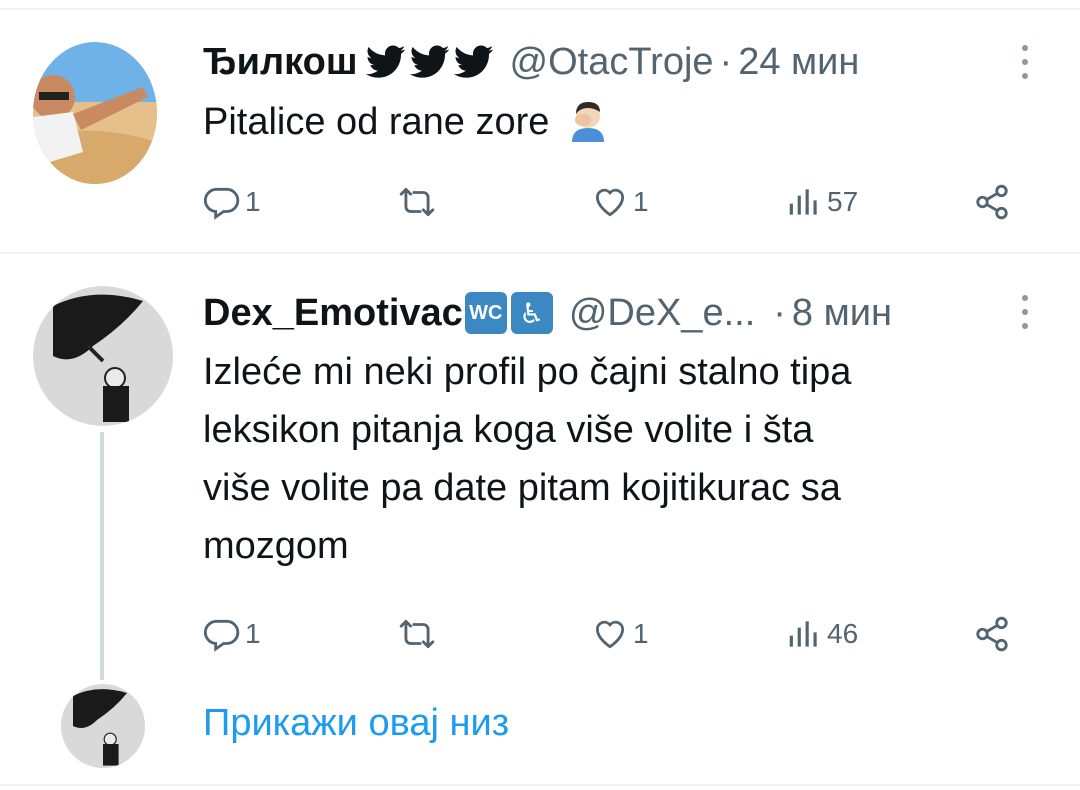 This screenshot has width=1080, height=790. I want to click on name-emojis, so click(431, 62).